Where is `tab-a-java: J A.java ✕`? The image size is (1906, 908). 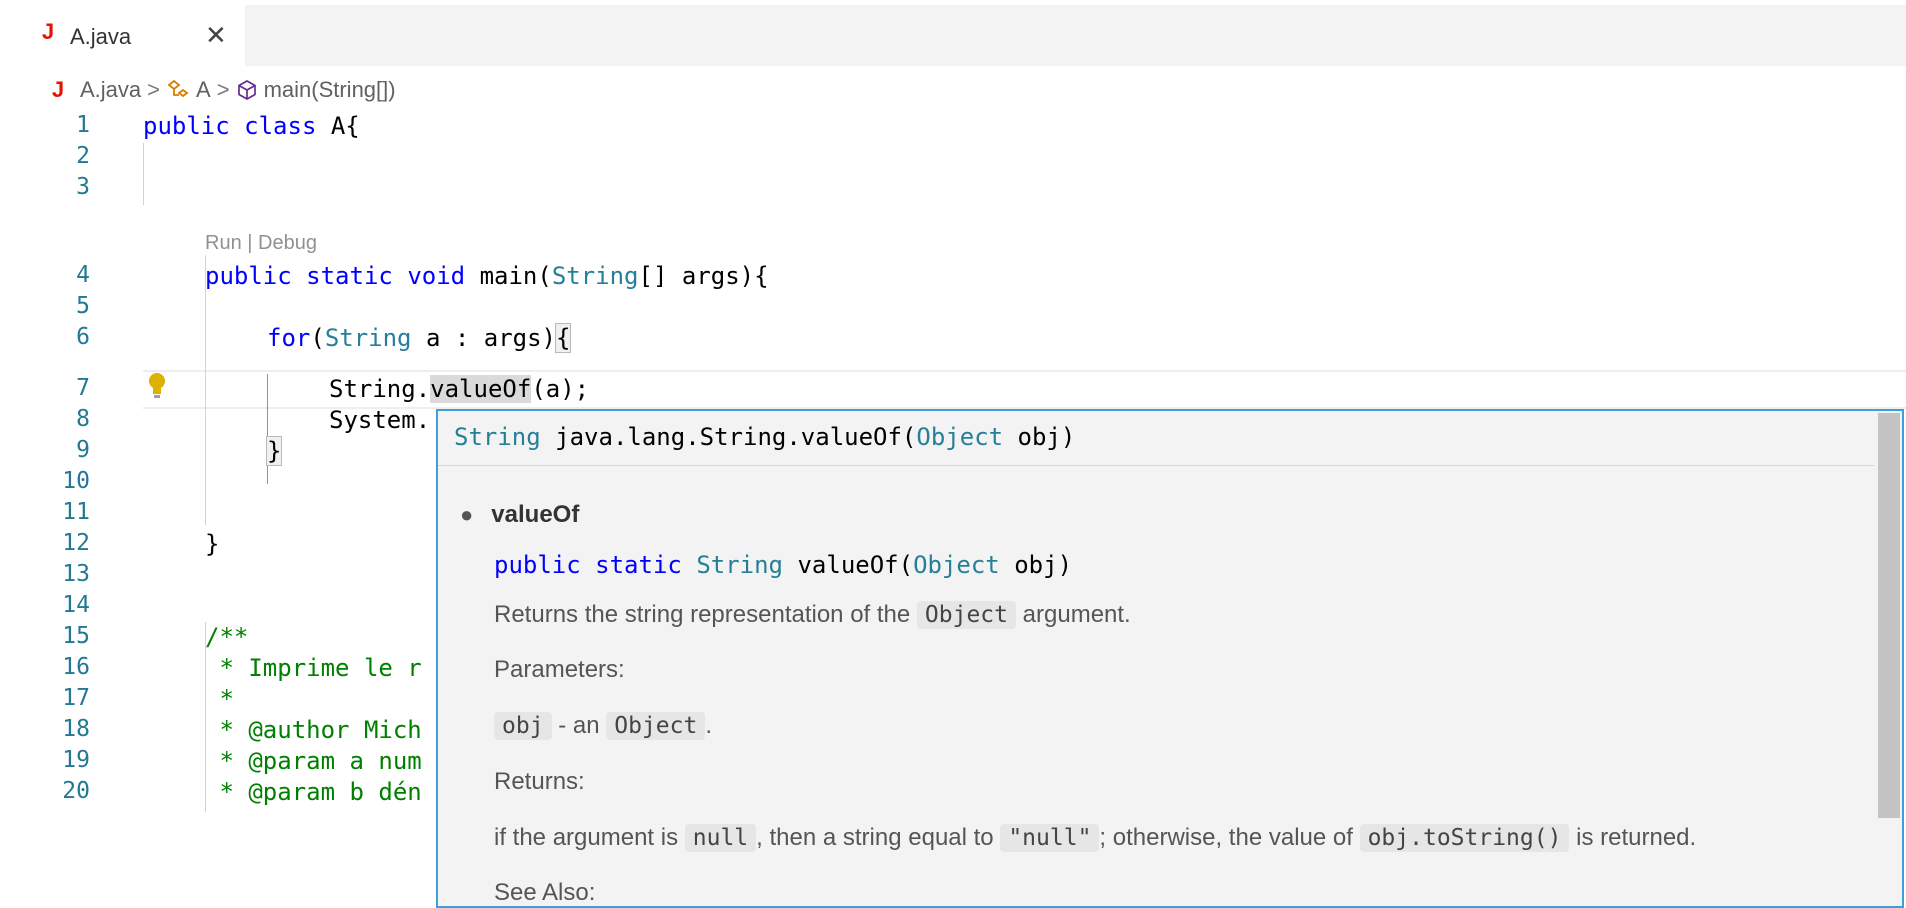 tab-a-java: J A.java ✕ is located at coordinates (122, 35).